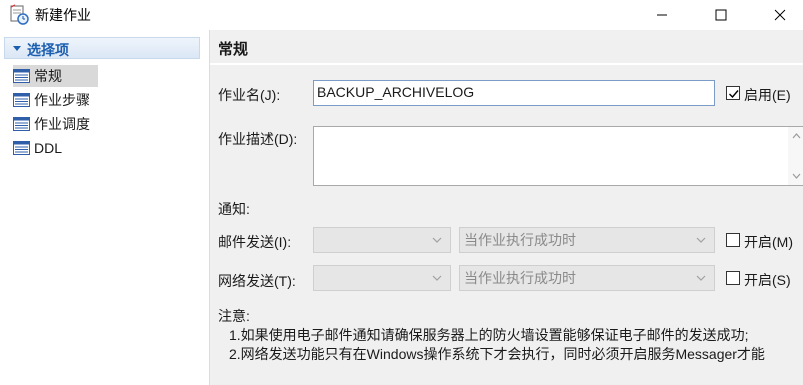  I want to click on sidebar-item-general: 常规, so click(55, 76).